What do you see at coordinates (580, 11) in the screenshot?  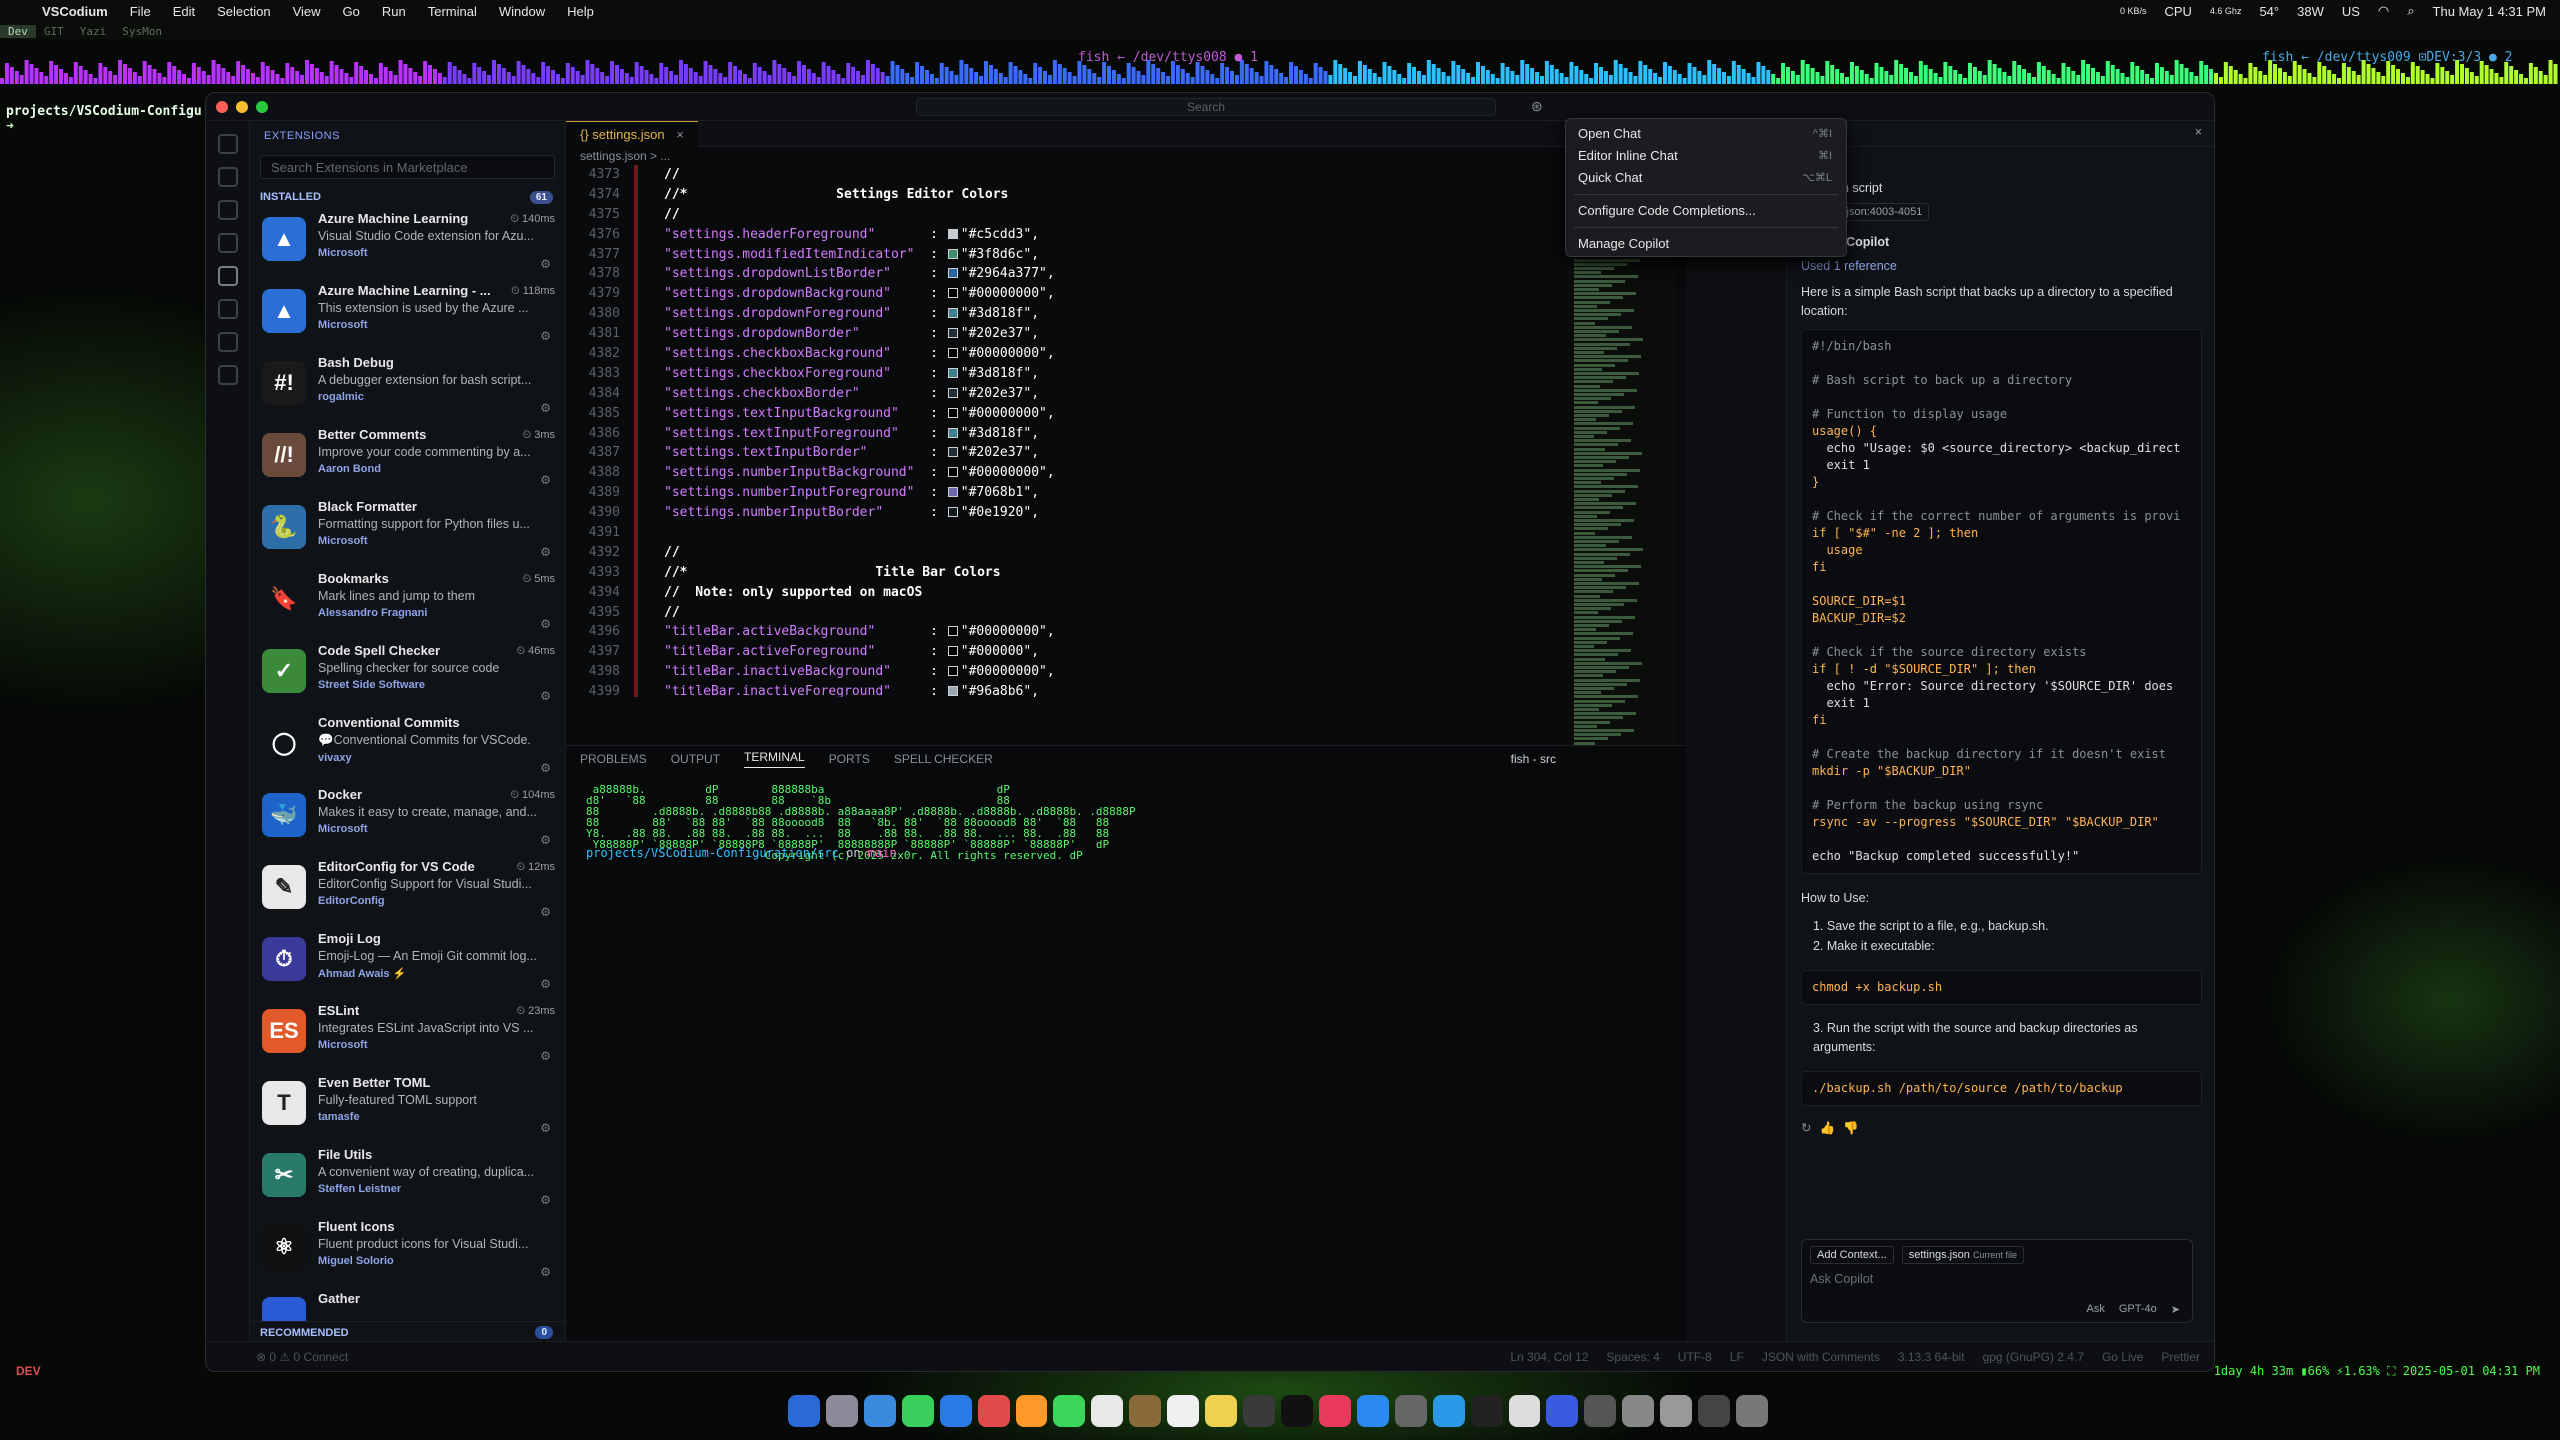 I see `menu-help: Help` at bounding box center [580, 11].